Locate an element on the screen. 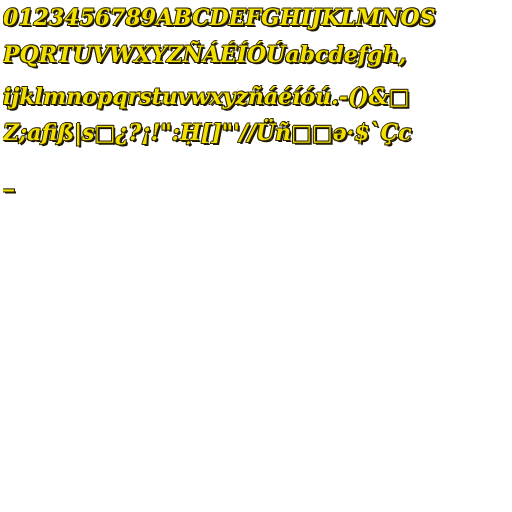  glyph-row-5: _ is located at coordinates (8, 179).